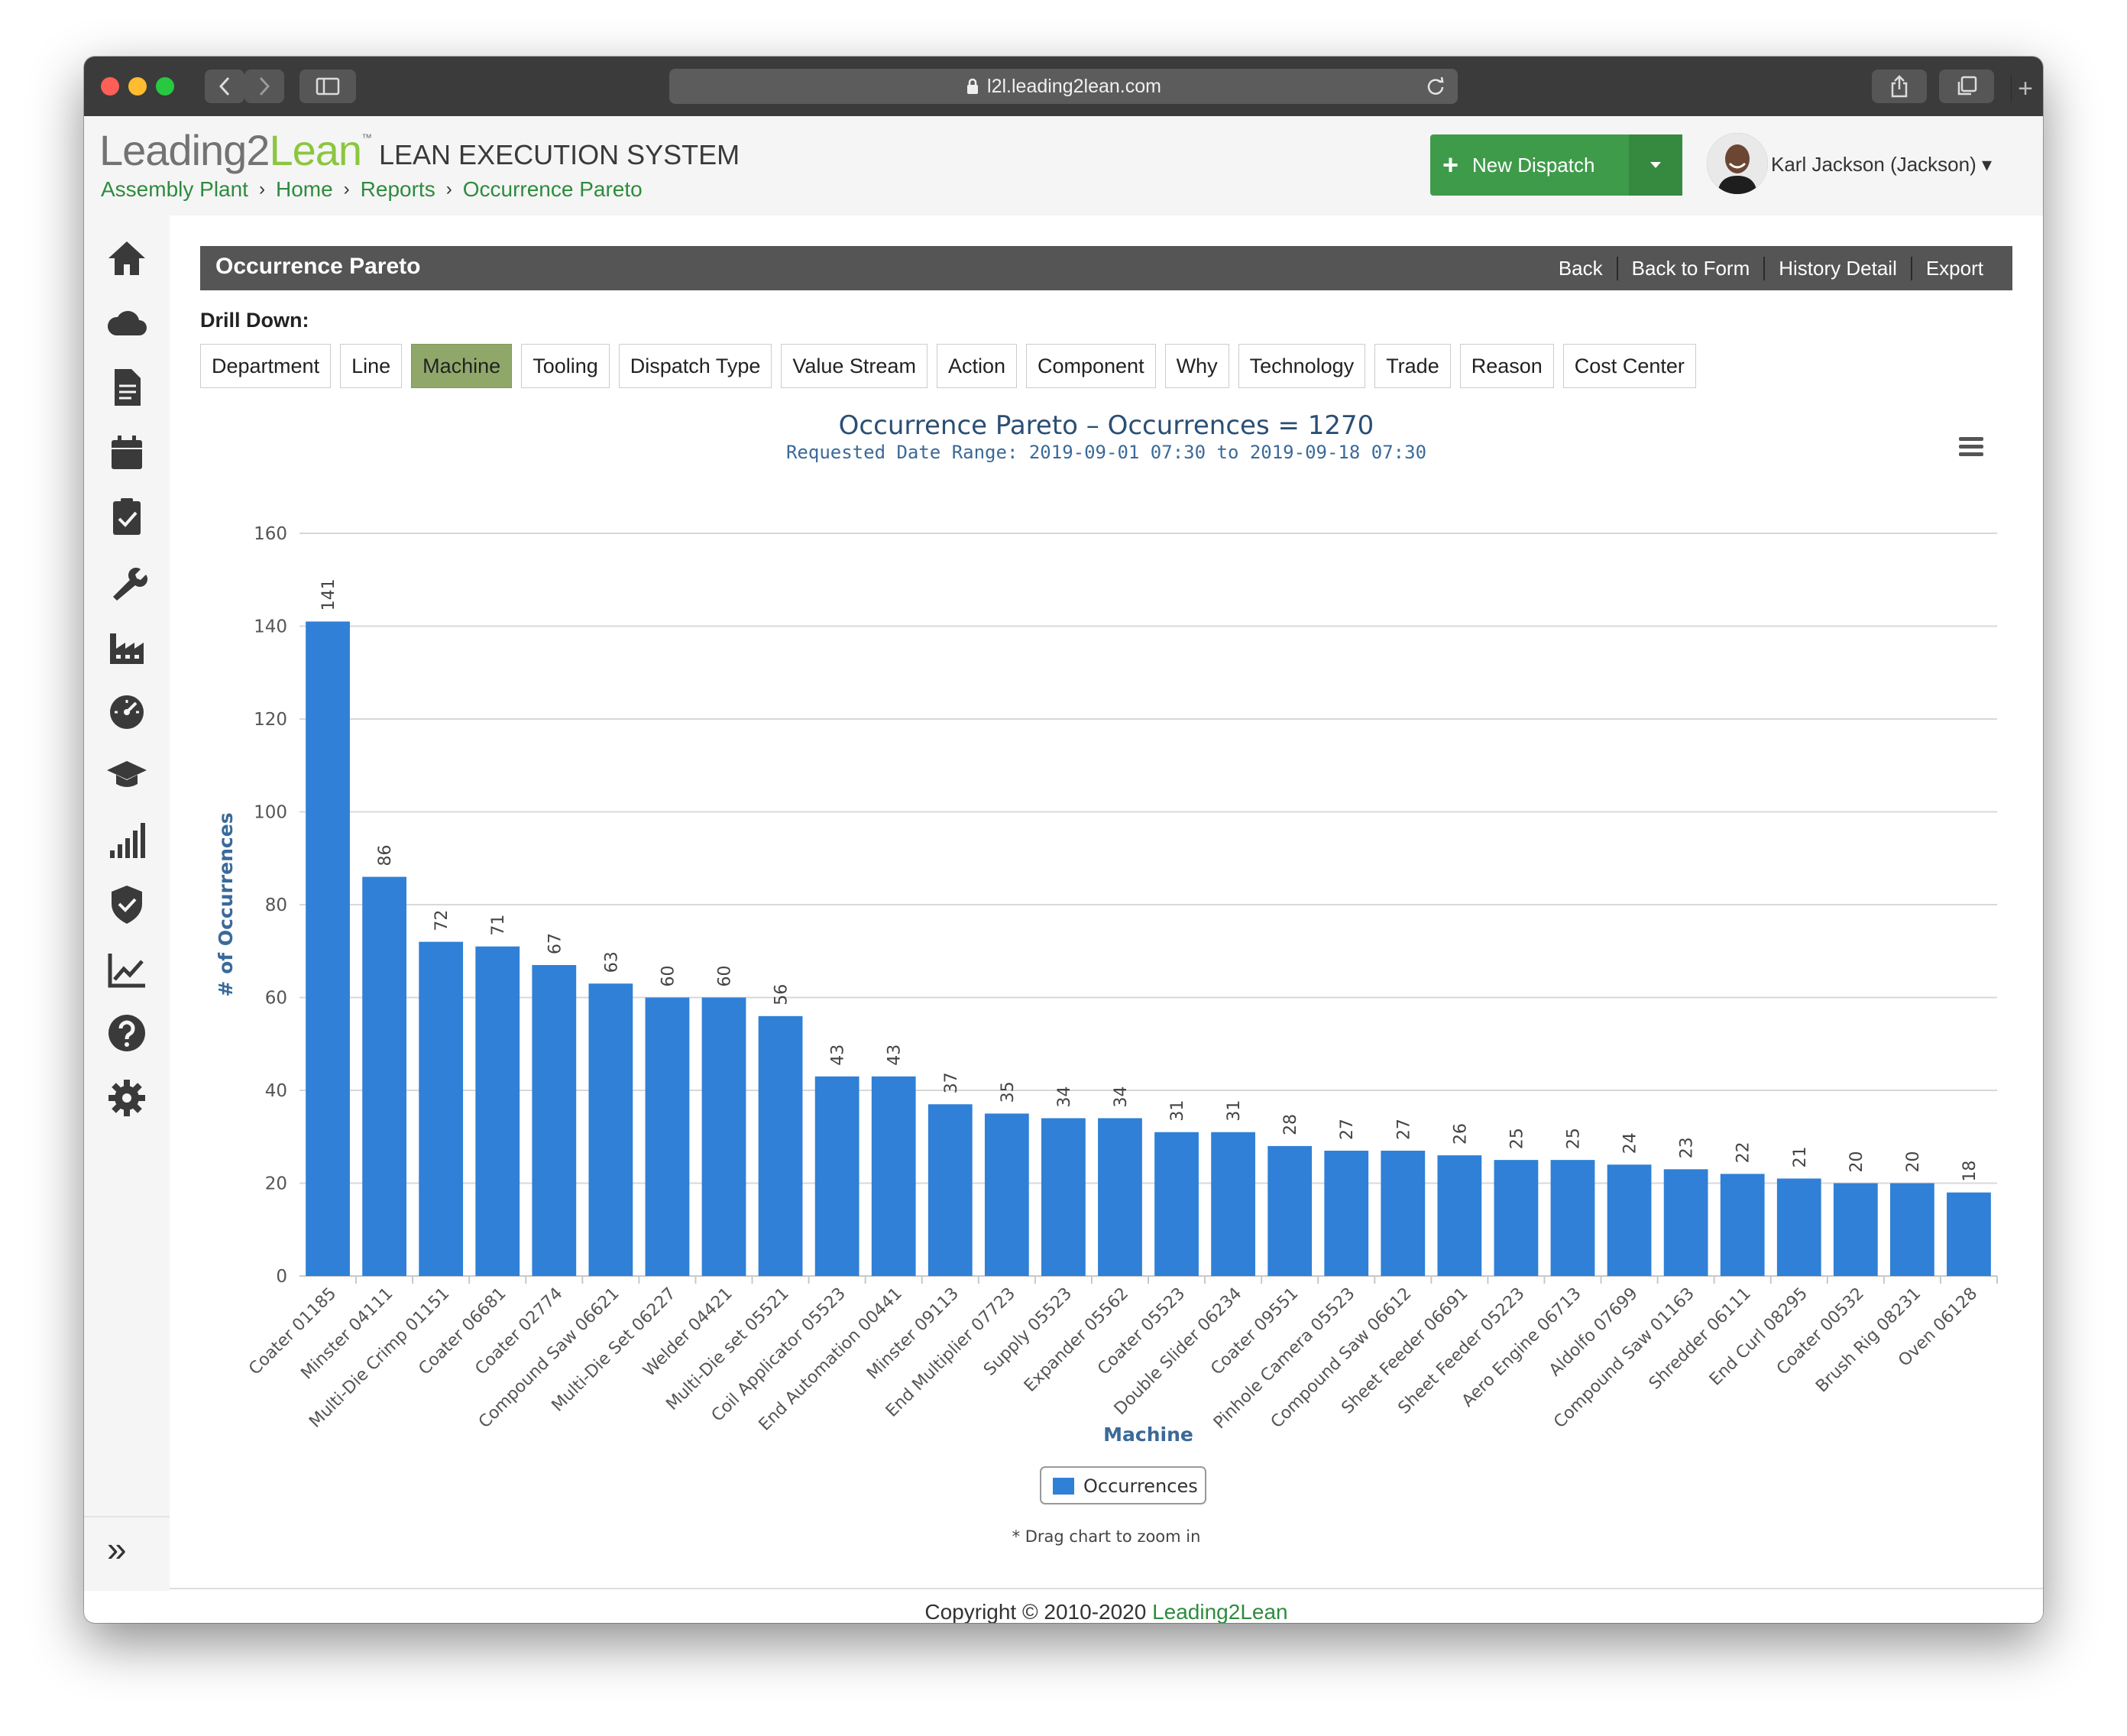 The width and height of the screenshot is (2127, 1736). What do you see at coordinates (1106, 1536) in the screenshot?
I see `zoom-hint: * Drag chart to zoom in` at bounding box center [1106, 1536].